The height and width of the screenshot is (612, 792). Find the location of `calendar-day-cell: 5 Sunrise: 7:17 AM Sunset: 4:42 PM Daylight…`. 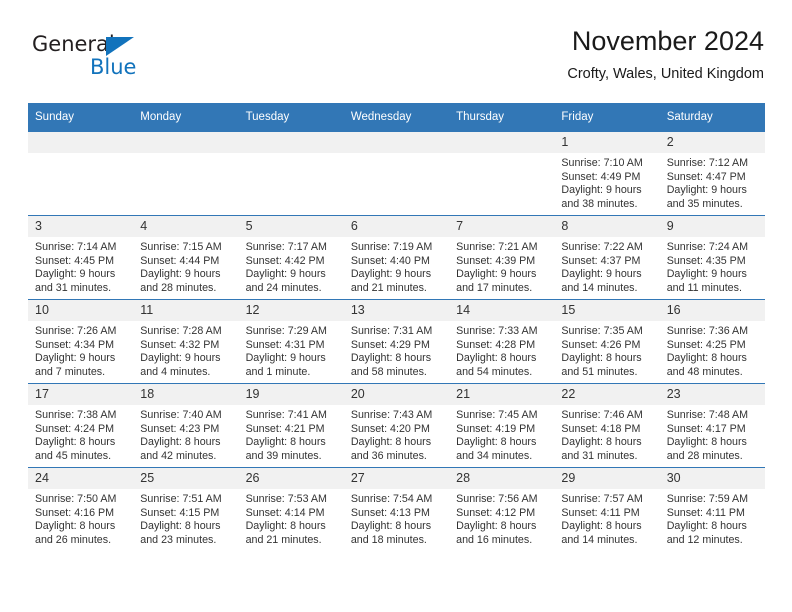

calendar-day-cell: 5 Sunrise: 7:17 AM Sunset: 4:42 PM Daylight… is located at coordinates (291, 257).